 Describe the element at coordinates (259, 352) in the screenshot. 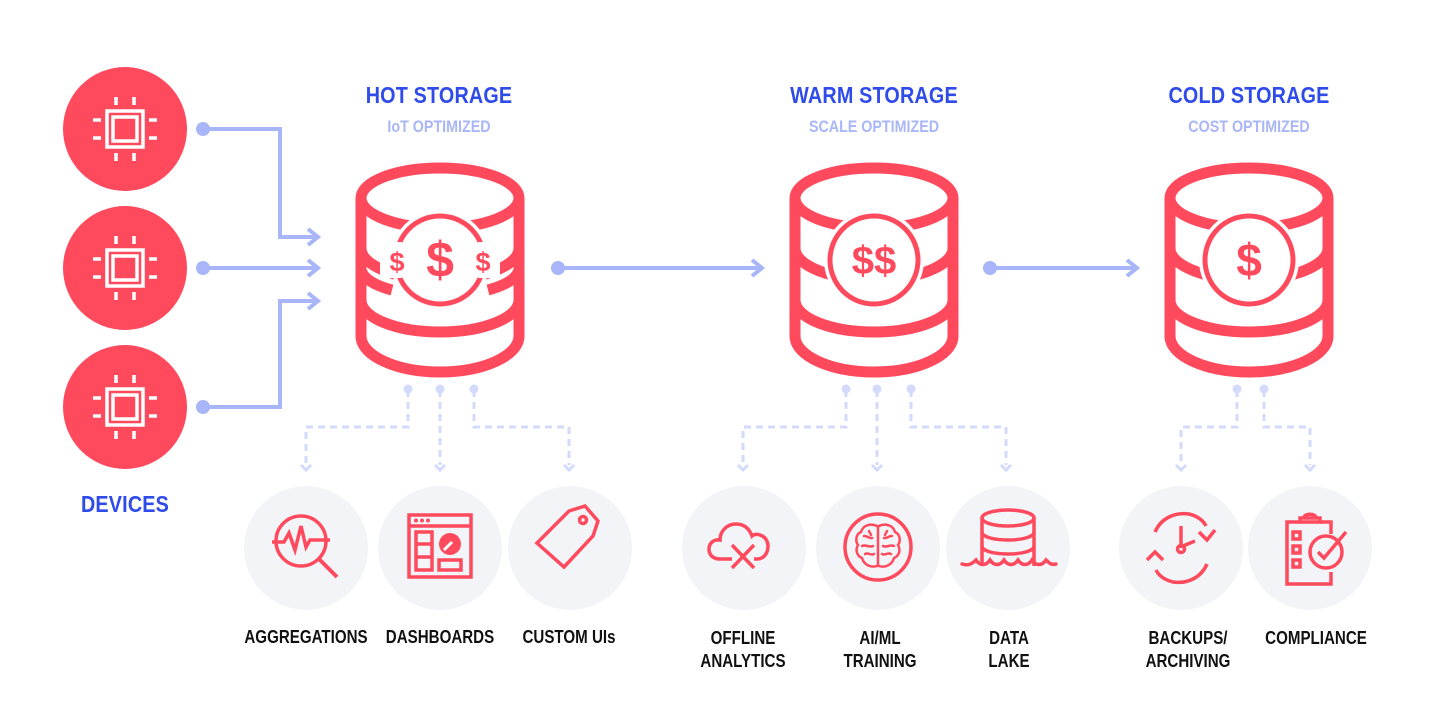

I see `device-3-connector` at that location.